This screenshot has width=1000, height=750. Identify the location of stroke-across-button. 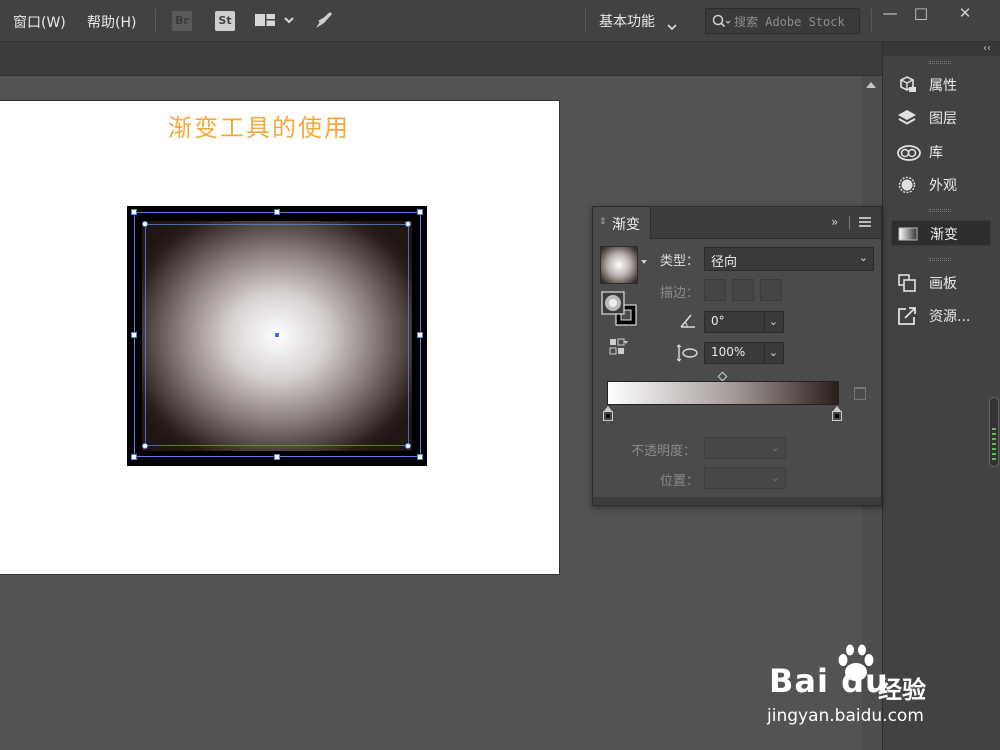
(771, 290).